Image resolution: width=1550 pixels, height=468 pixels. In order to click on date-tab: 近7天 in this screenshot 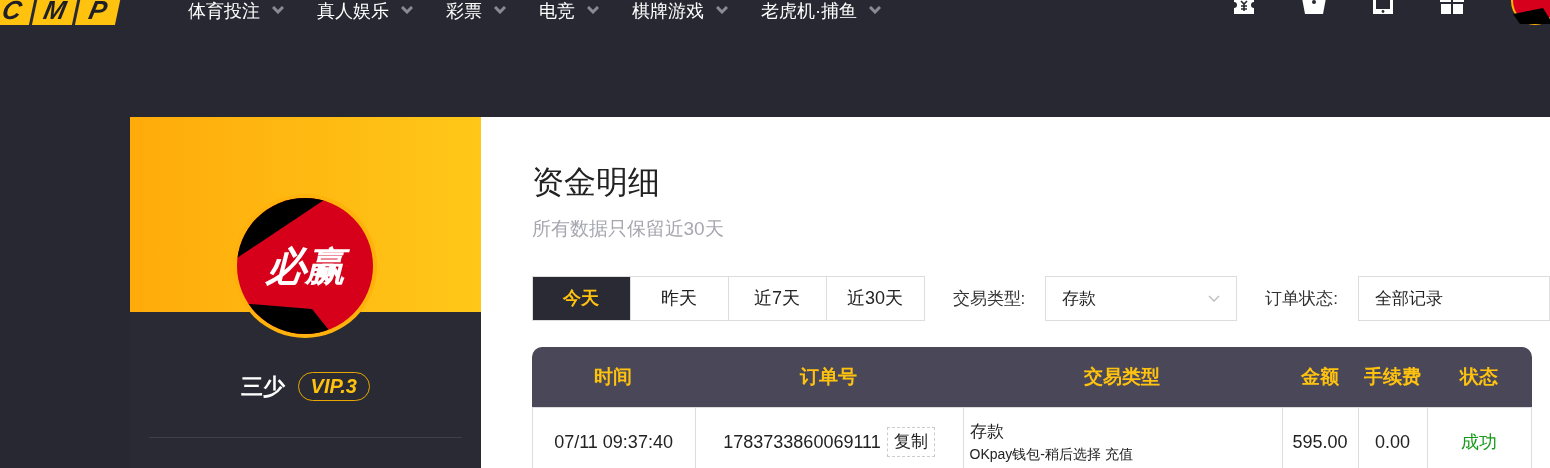, I will do `click(777, 298)`.